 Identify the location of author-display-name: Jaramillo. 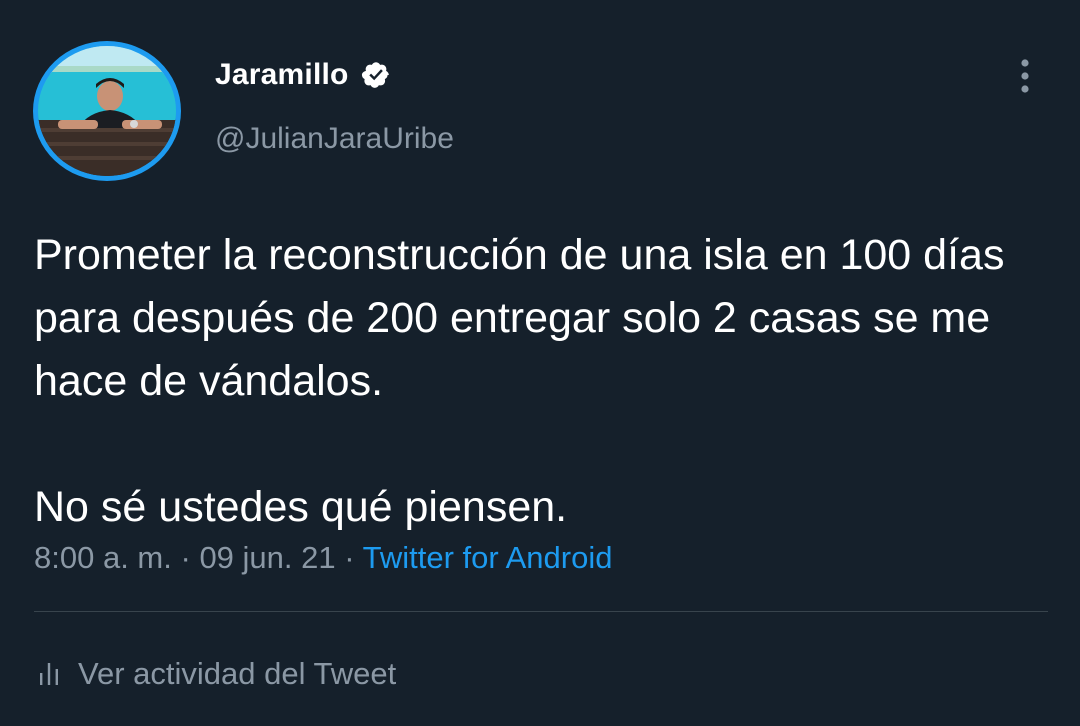
(282, 75).